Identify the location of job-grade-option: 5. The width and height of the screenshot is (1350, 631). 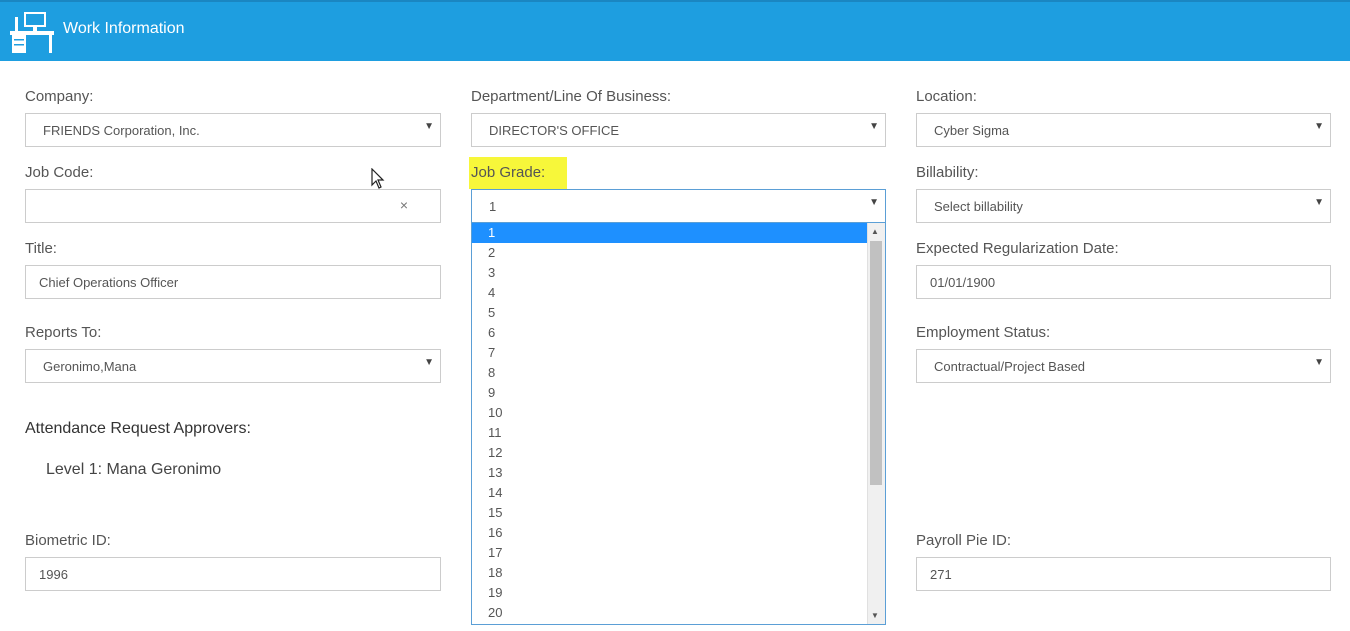
(670, 313).